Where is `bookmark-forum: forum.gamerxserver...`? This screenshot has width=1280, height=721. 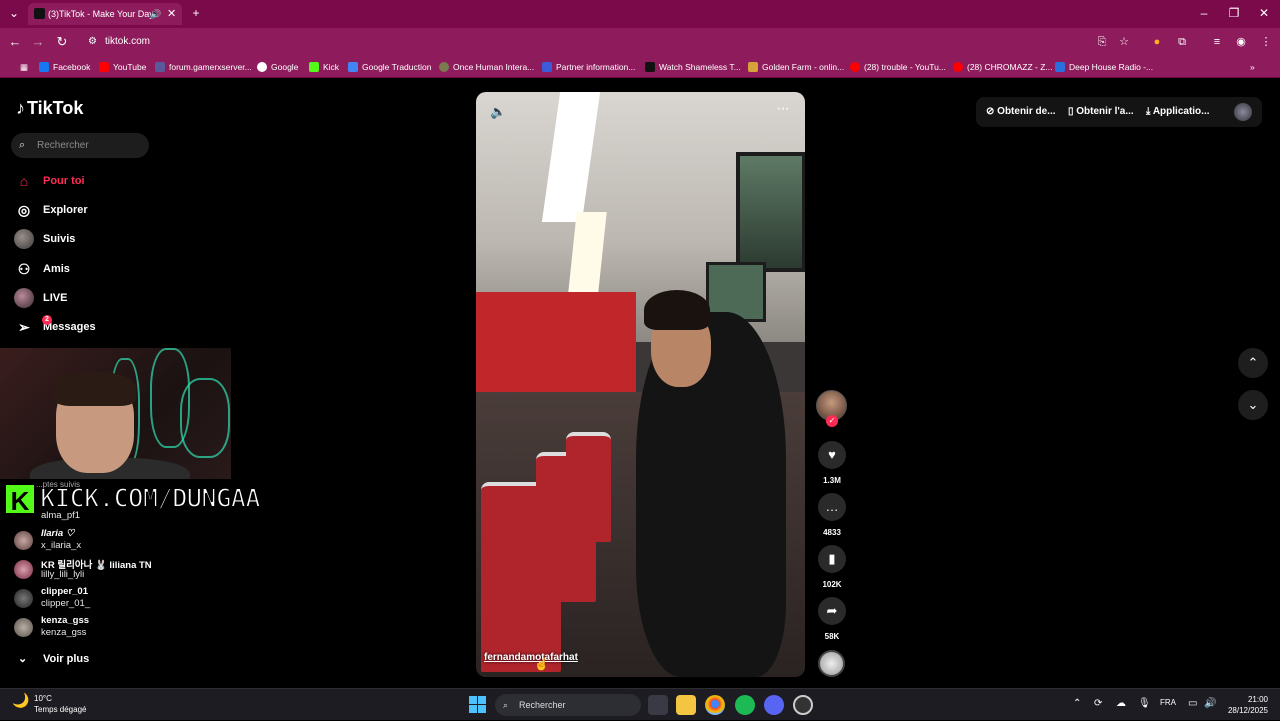
bookmark-forum: forum.gamerxserver... is located at coordinates (203, 67).